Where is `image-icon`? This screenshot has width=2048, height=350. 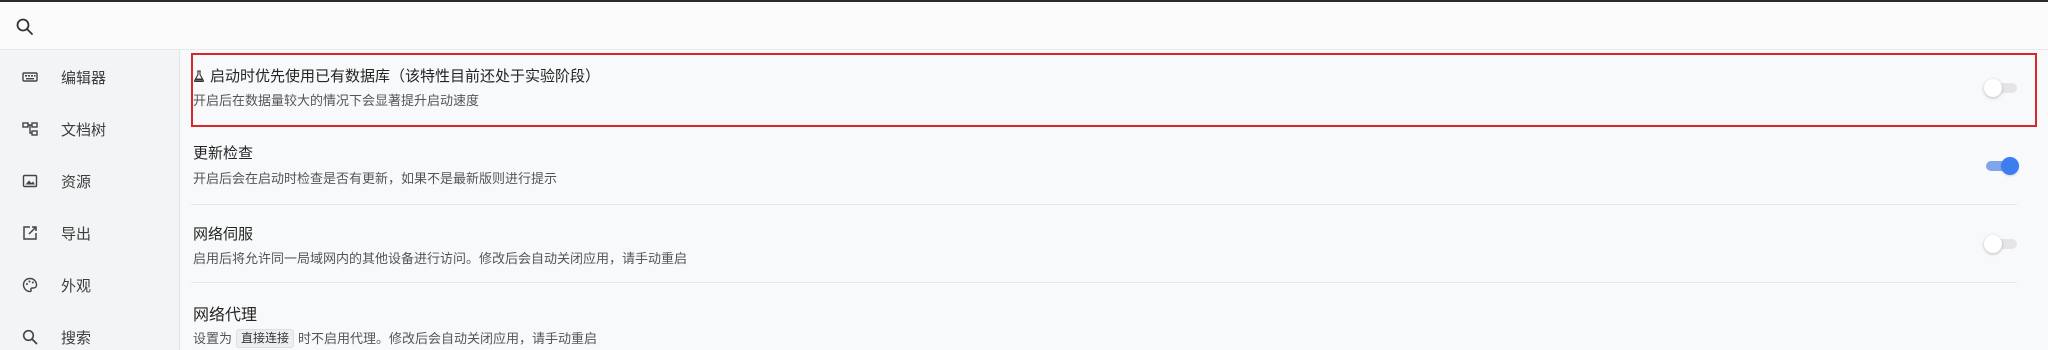
image-icon is located at coordinates (30, 181).